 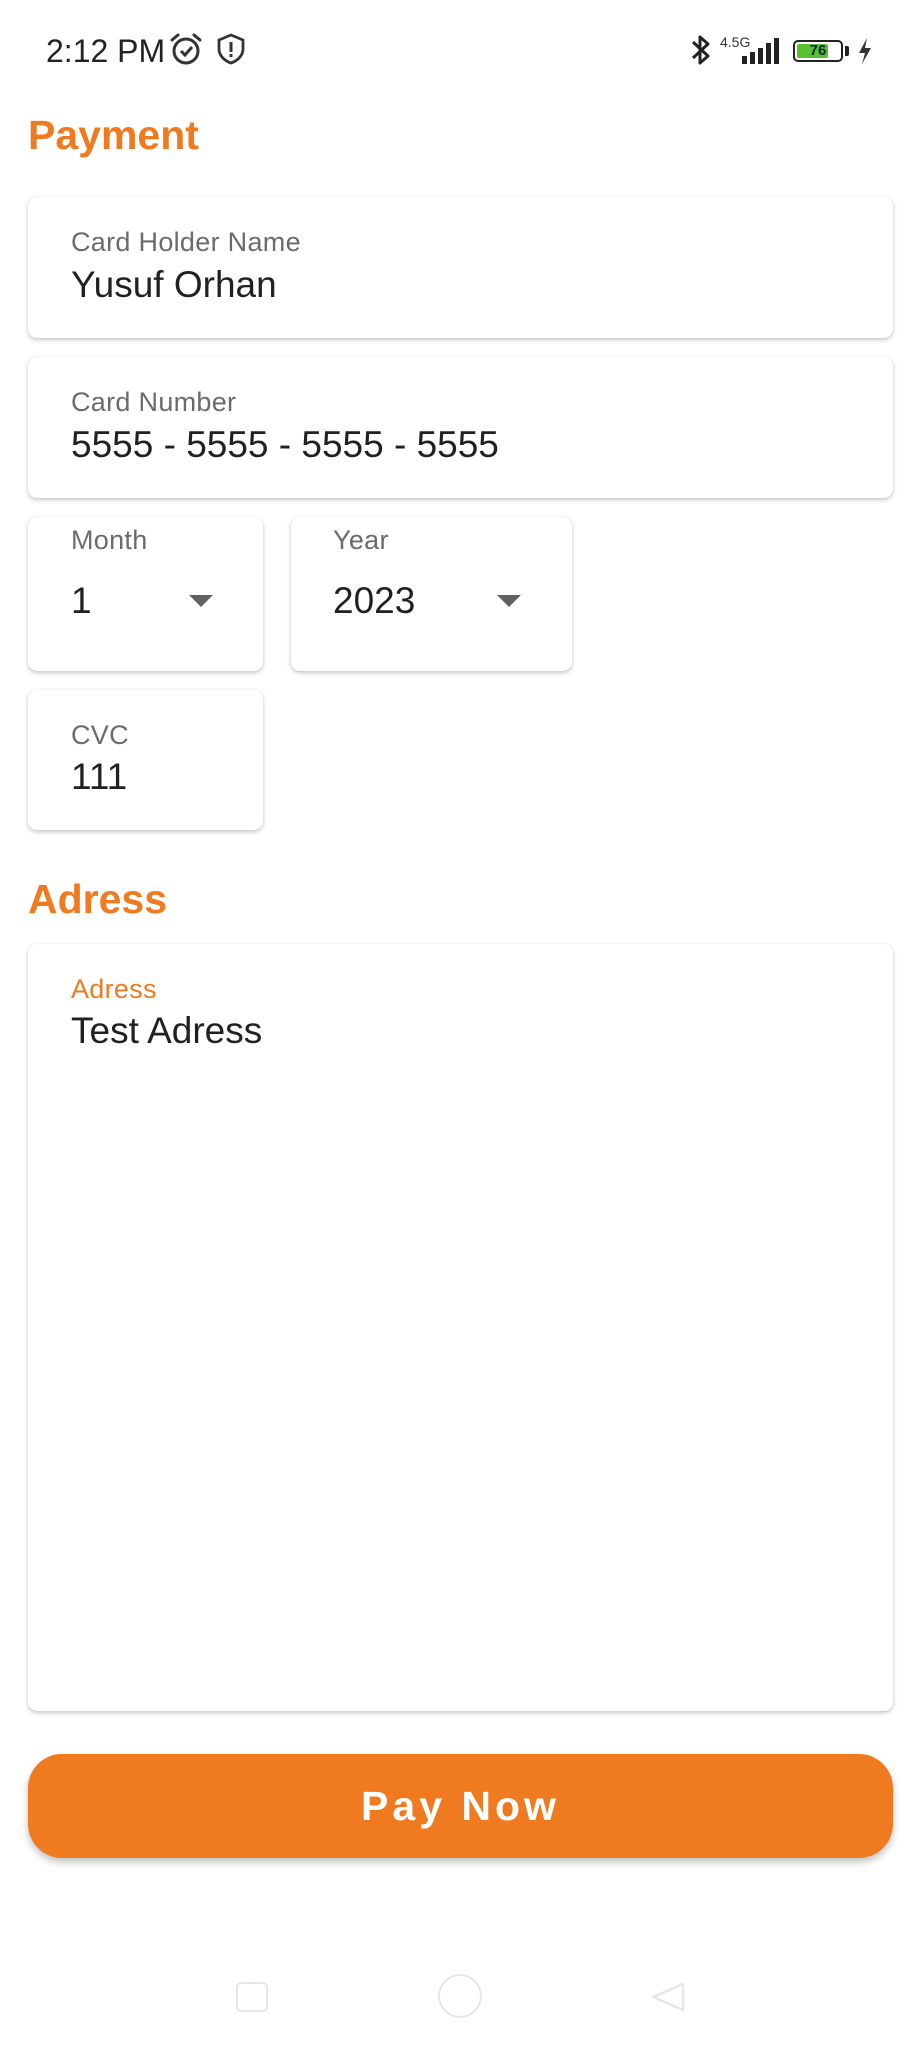 What do you see at coordinates (98, 899) in the screenshot?
I see `address-title: Adress` at bounding box center [98, 899].